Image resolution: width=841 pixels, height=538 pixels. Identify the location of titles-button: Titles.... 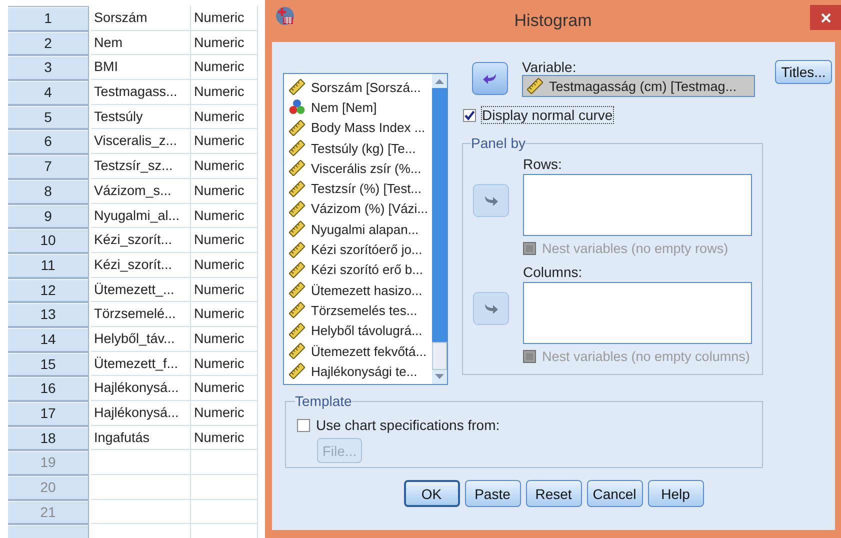
(803, 72).